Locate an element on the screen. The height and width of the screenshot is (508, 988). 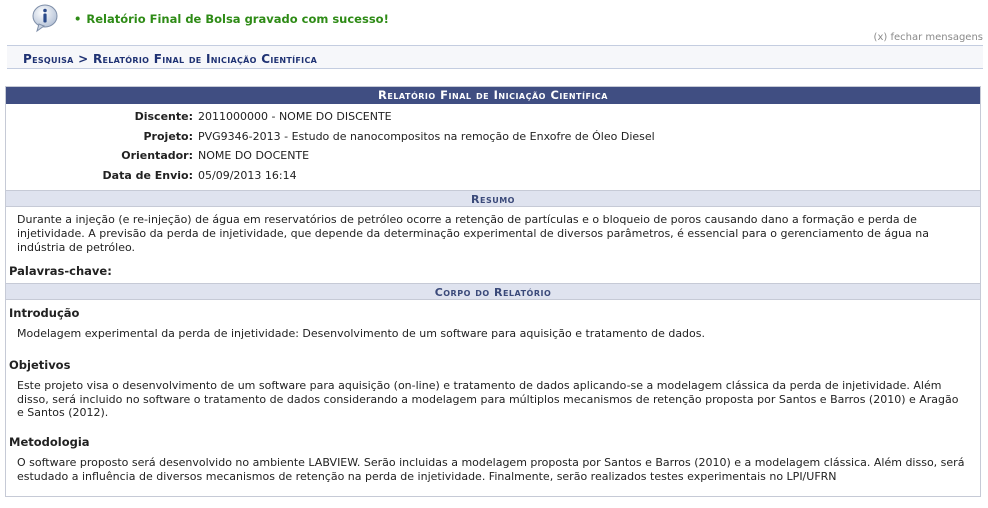
info-icon is located at coordinates (45, 18).